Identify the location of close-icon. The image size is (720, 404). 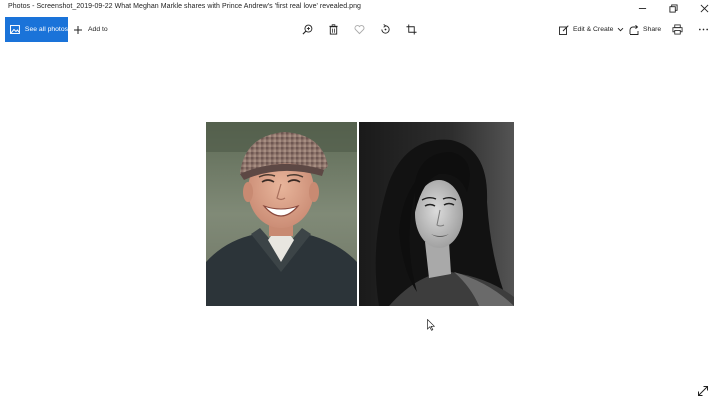
(704, 8).